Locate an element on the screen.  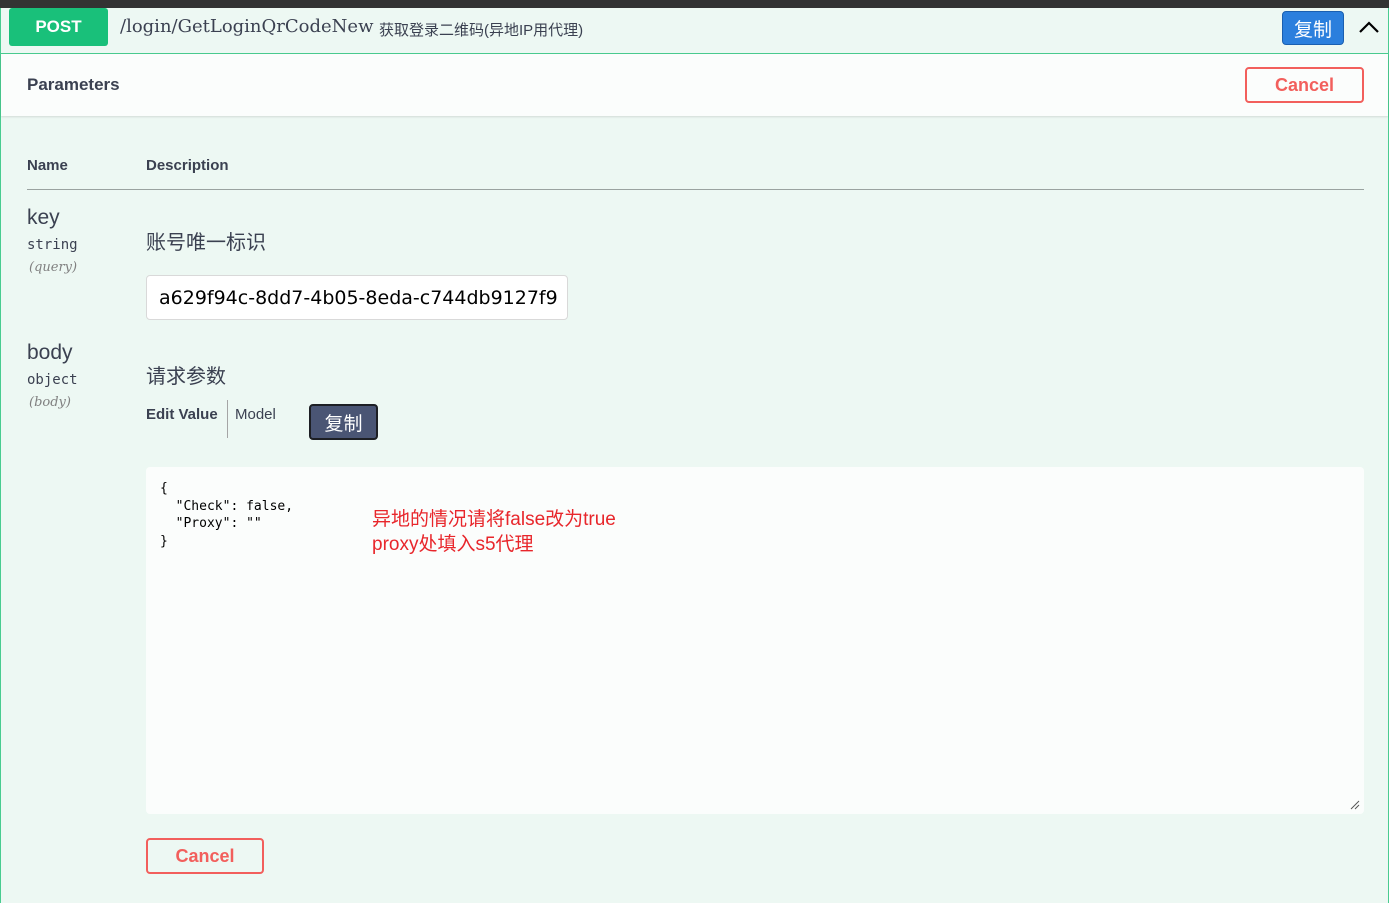
tab-model: Model is located at coordinates (255, 414).